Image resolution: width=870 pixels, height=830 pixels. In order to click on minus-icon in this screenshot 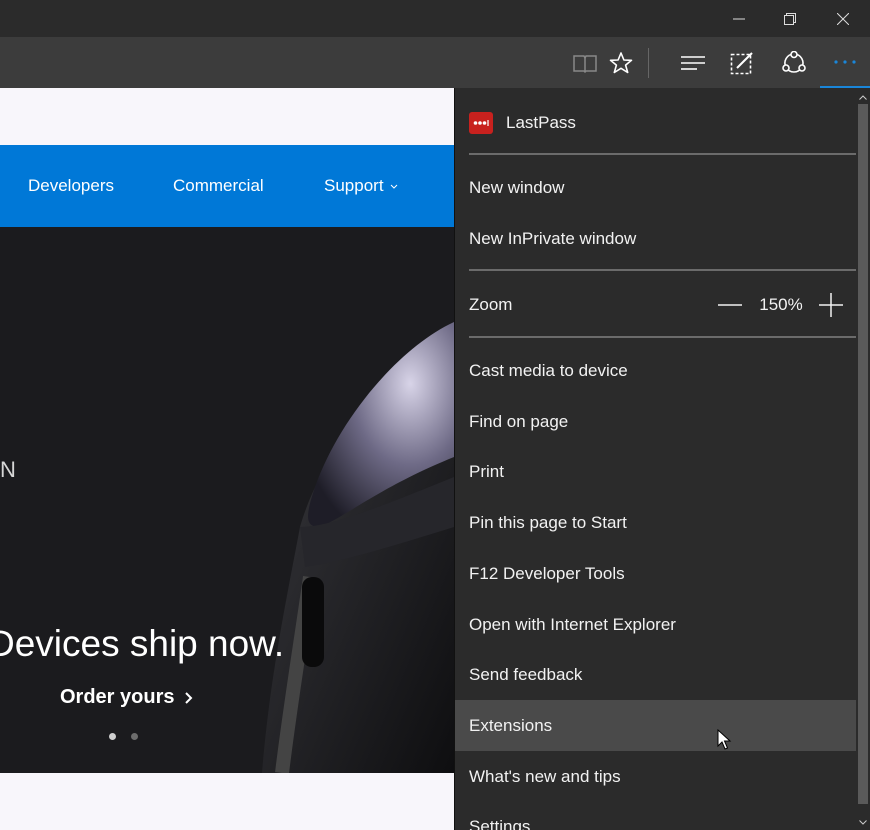, I will do `click(730, 304)`.